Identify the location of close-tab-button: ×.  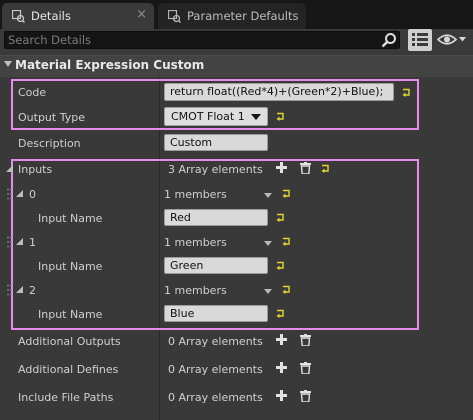
(141, 14).